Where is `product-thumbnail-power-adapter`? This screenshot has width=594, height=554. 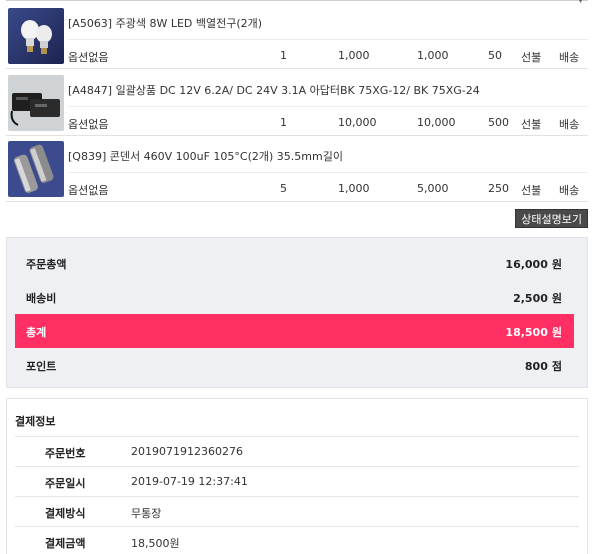 product-thumbnail-power-adapter is located at coordinates (36, 103).